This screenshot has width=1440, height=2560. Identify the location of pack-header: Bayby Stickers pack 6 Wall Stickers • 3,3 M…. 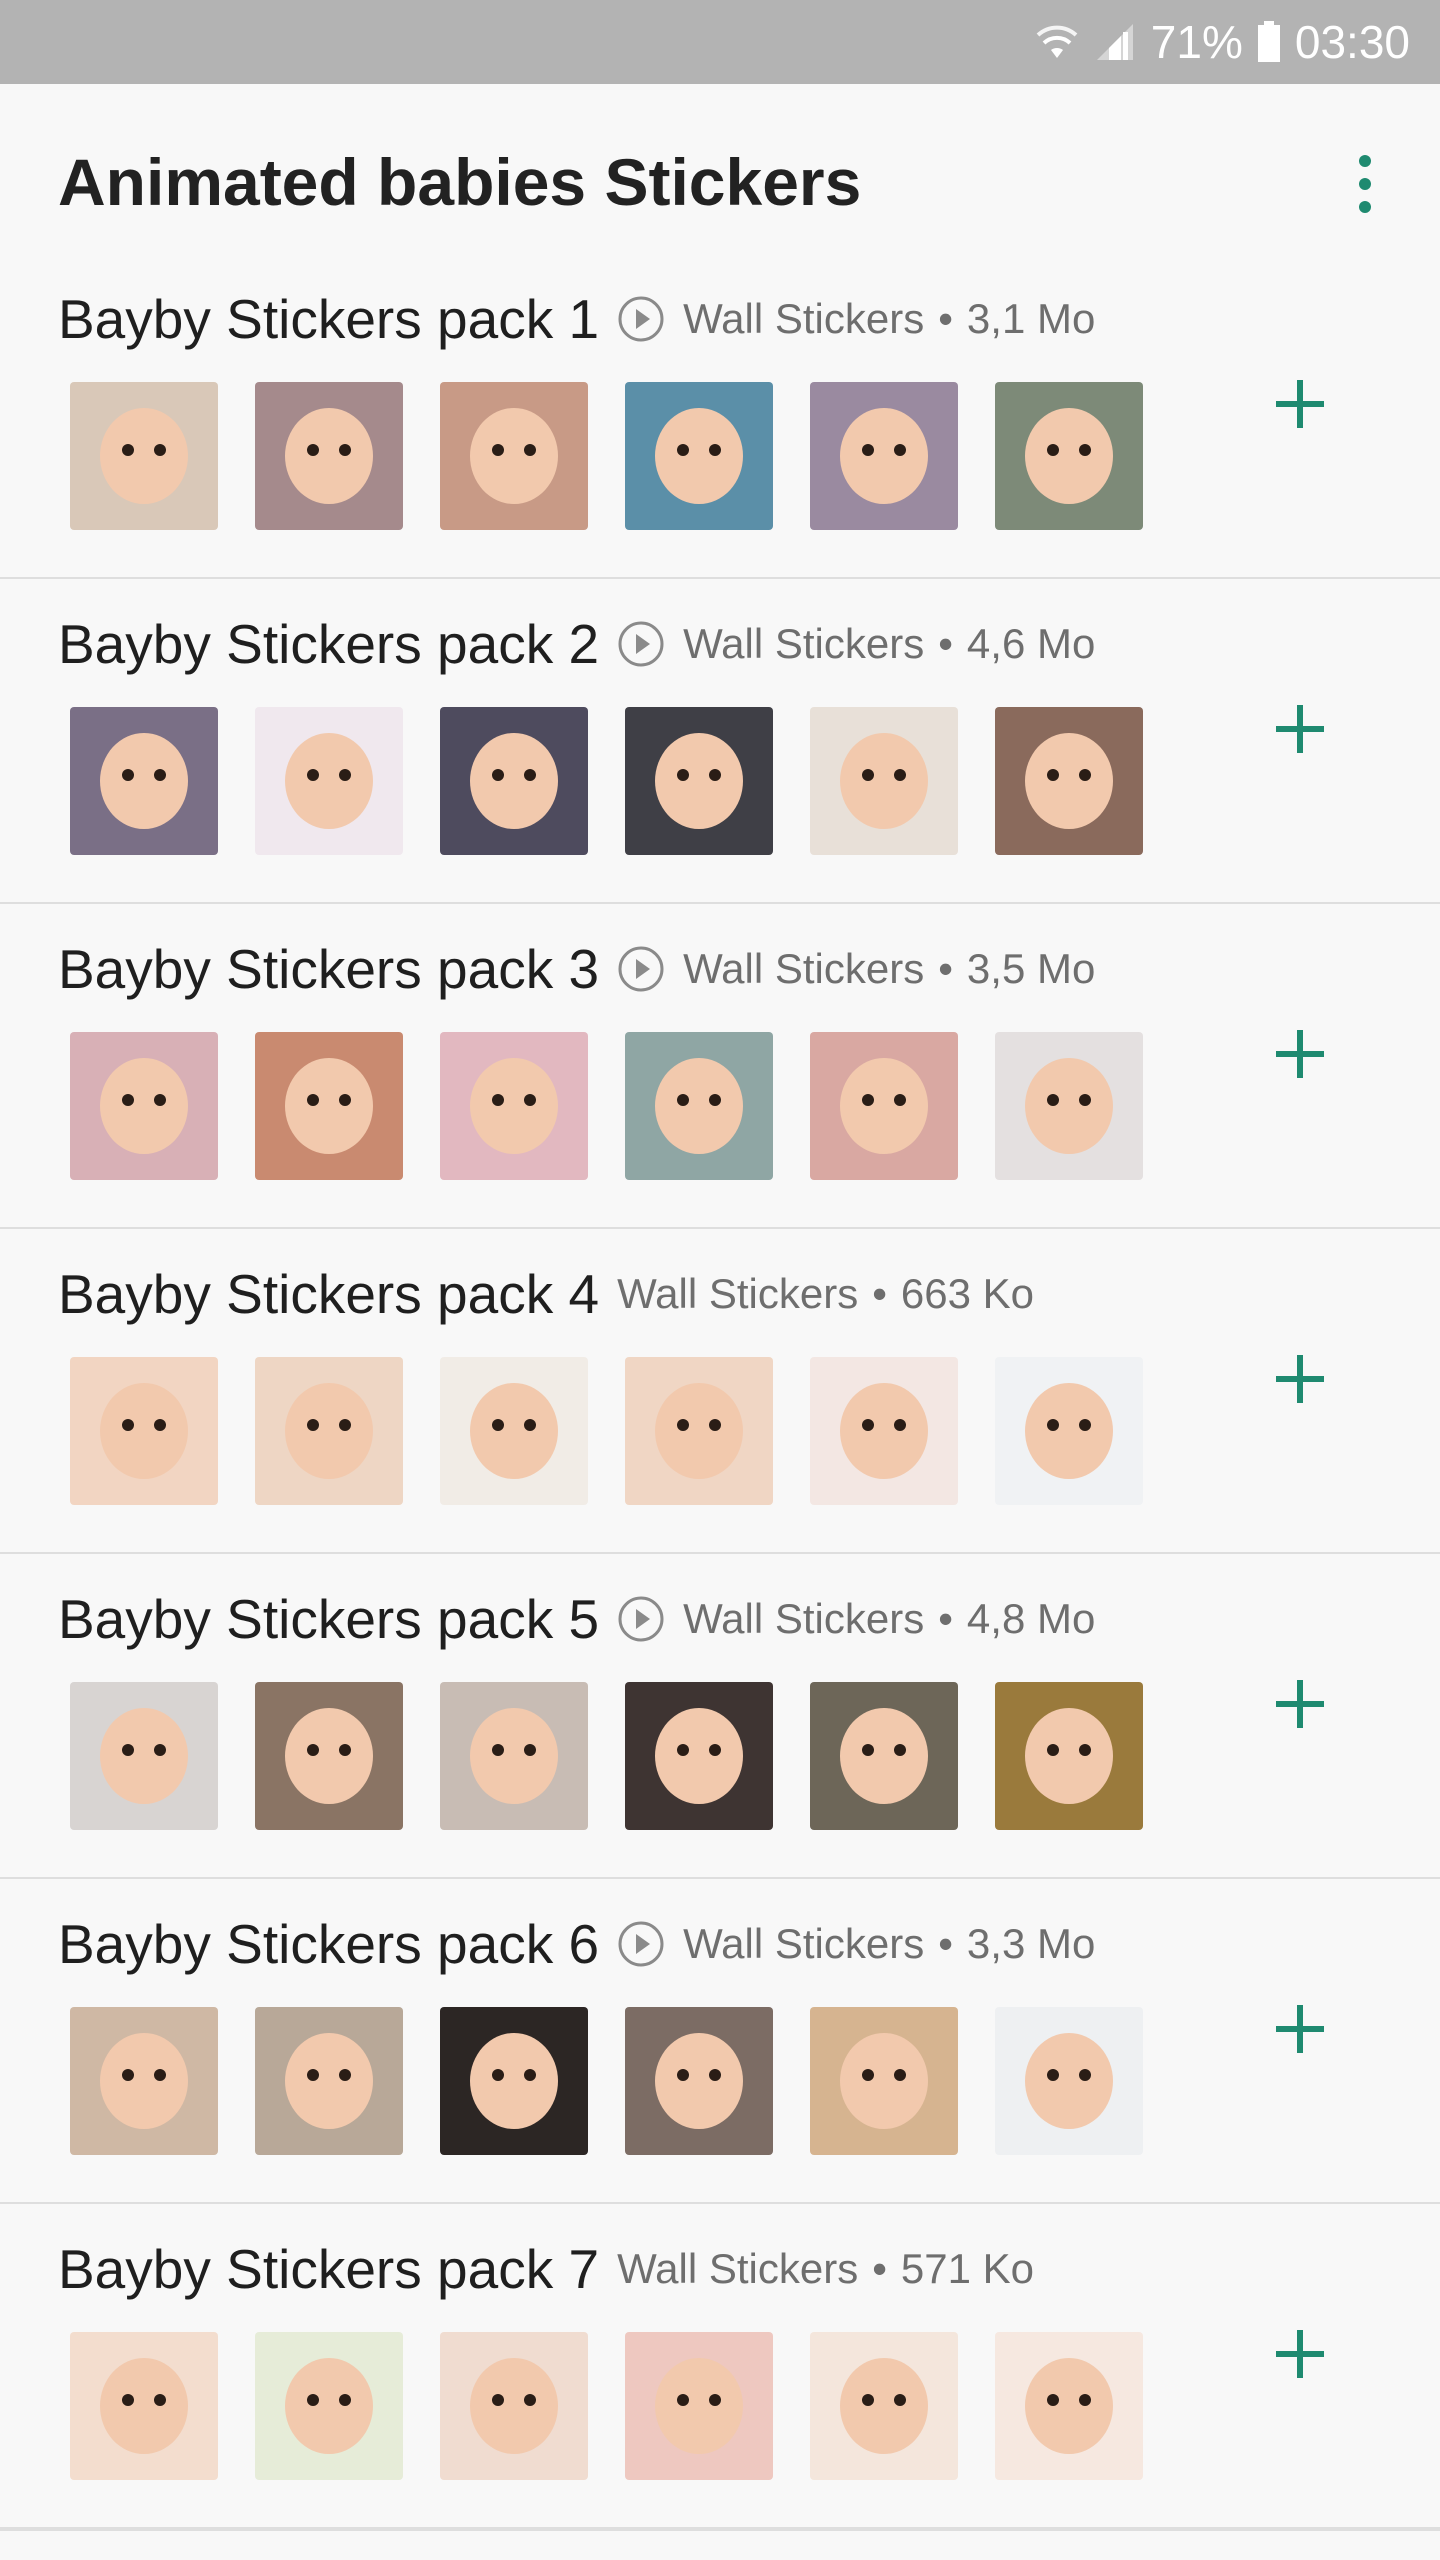
(576, 1944).